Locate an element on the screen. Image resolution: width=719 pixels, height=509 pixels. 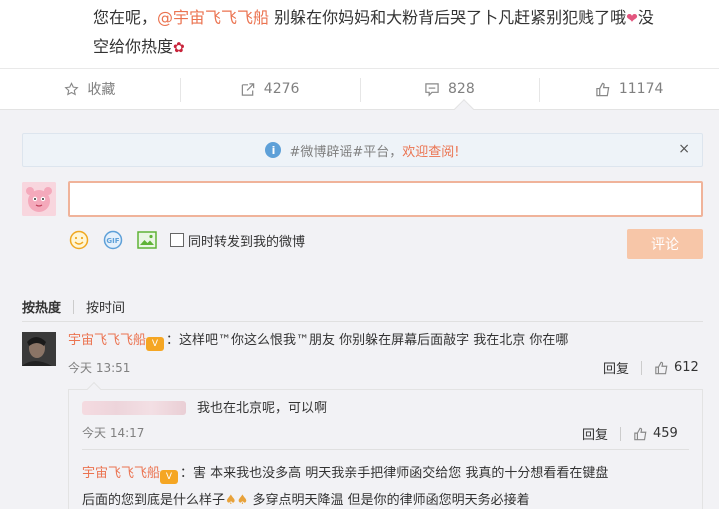
comment-timestamp: 今天 13:51 is located at coordinates (99, 368).